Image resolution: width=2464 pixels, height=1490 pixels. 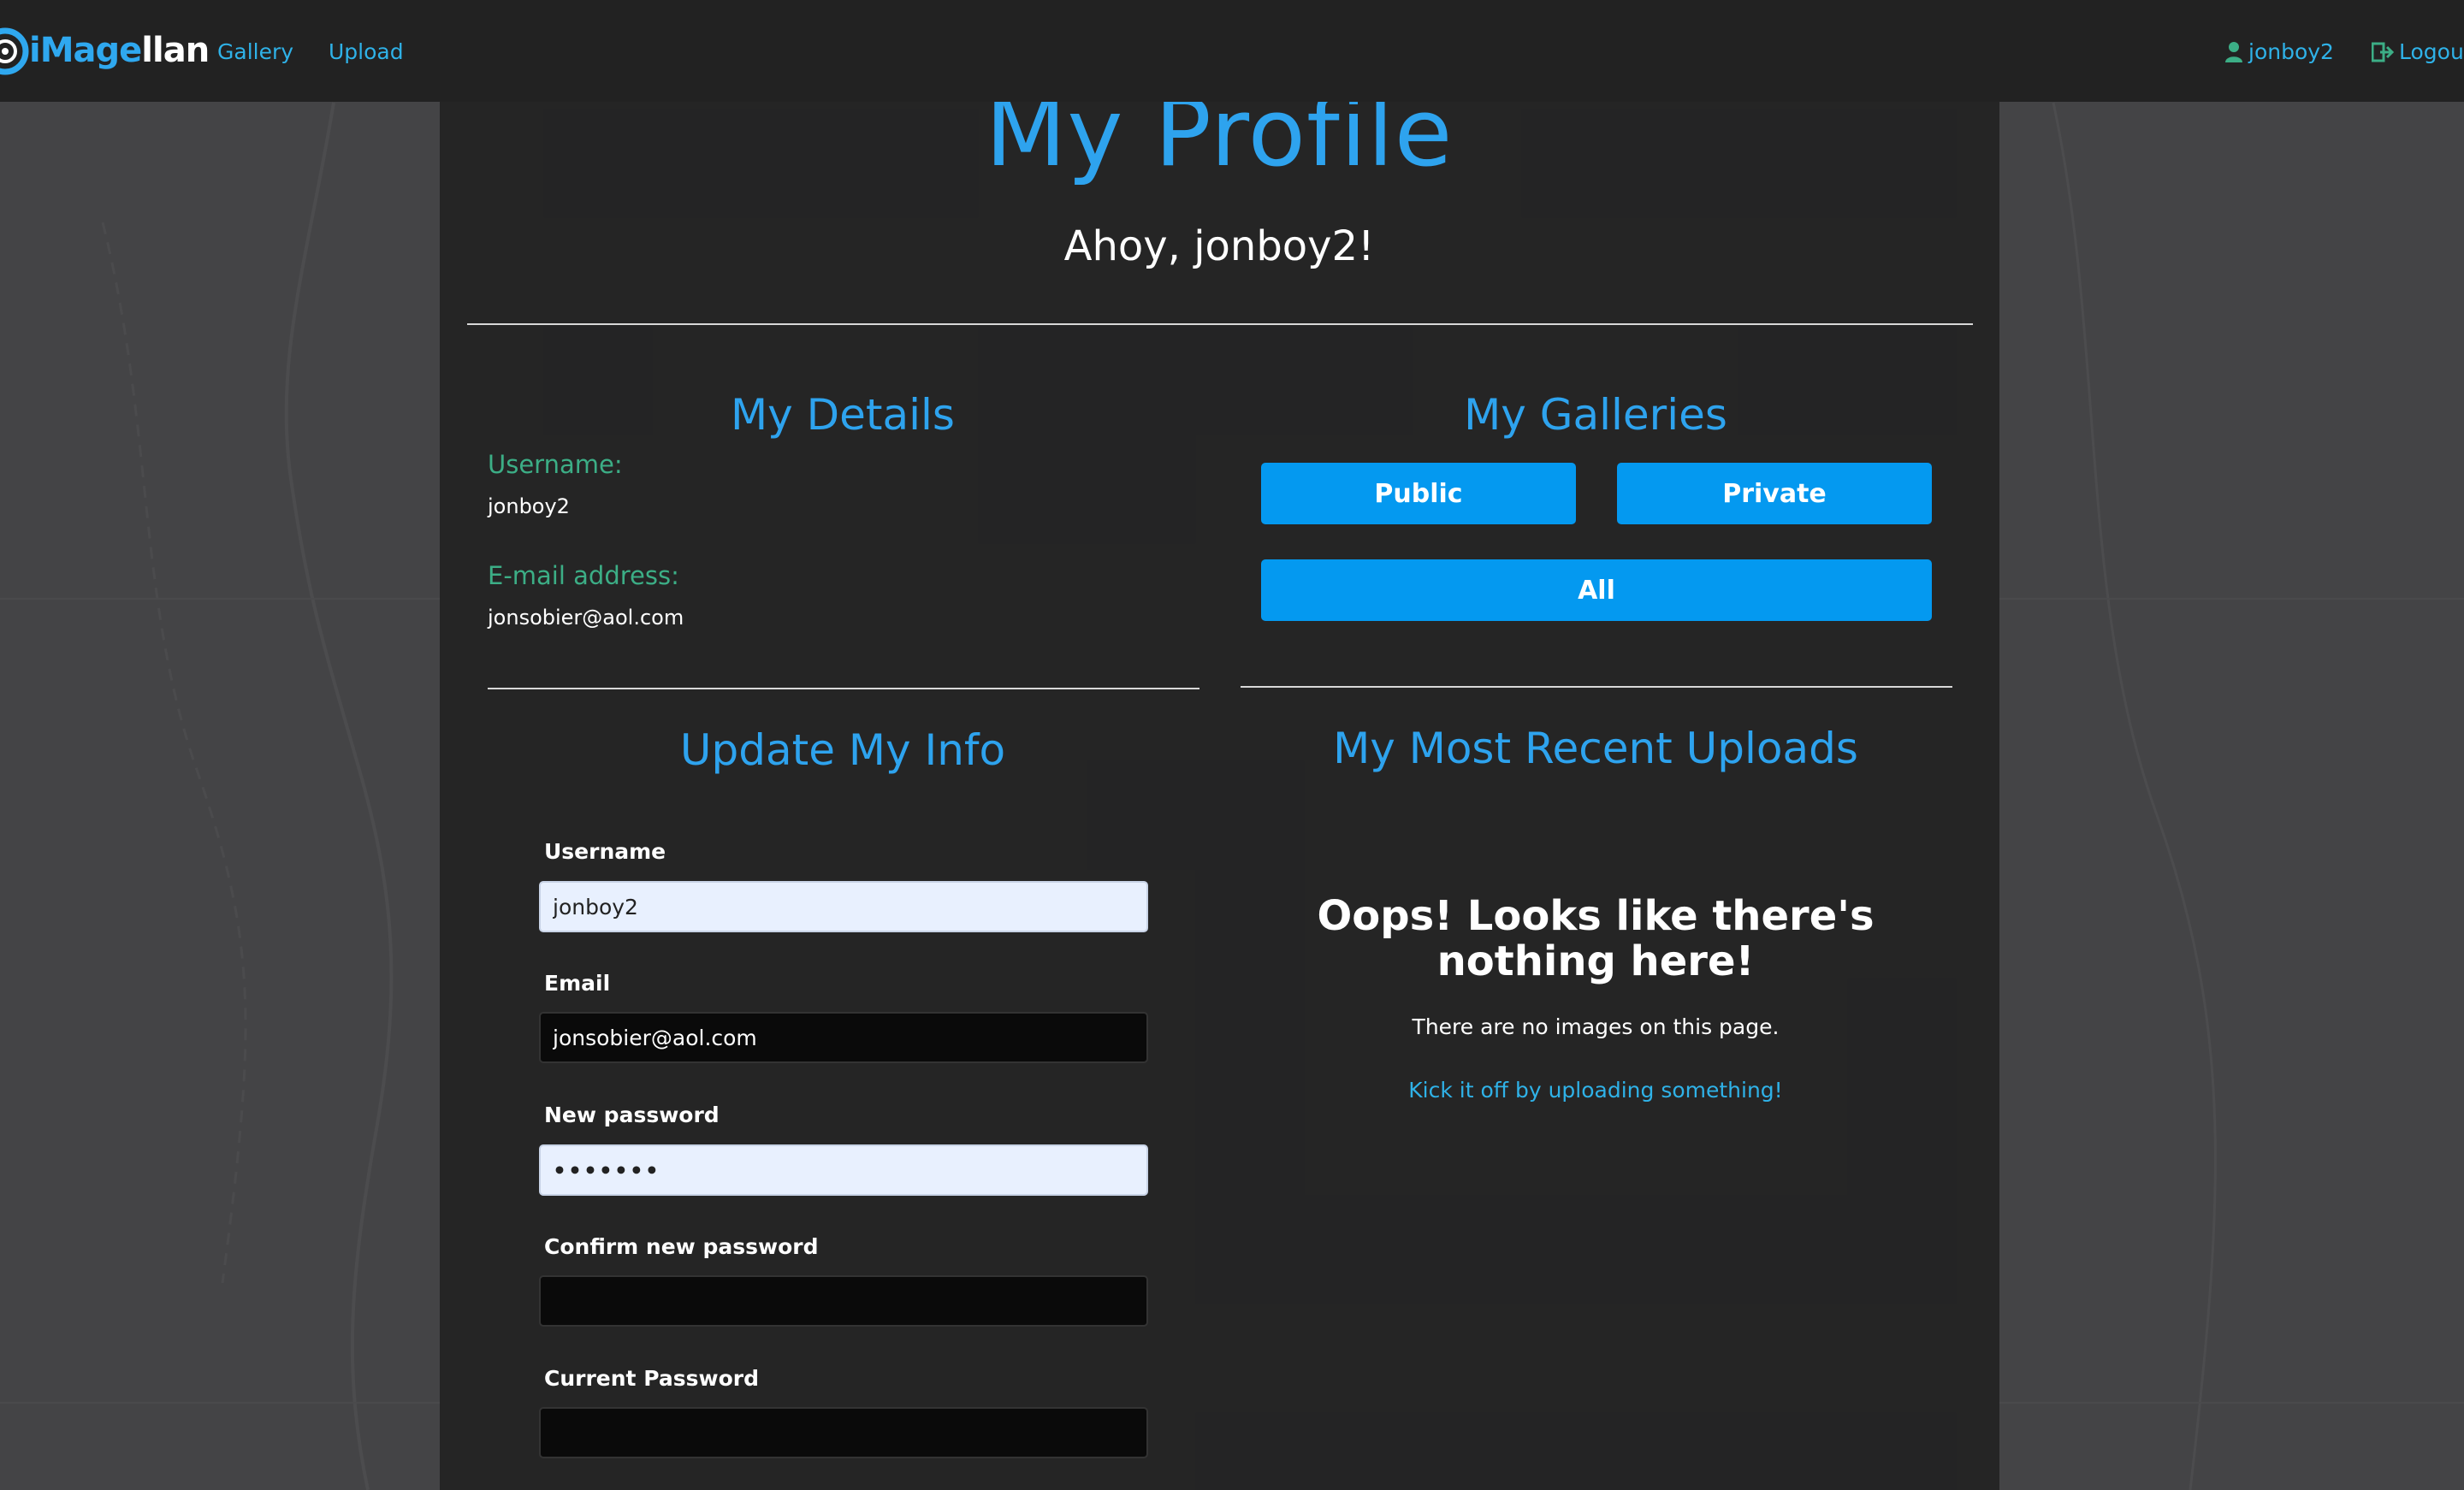 What do you see at coordinates (1232, 51) in the screenshot?
I see `top-navbar: iMagellan Gallery Upload jonboy2 Logout` at bounding box center [1232, 51].